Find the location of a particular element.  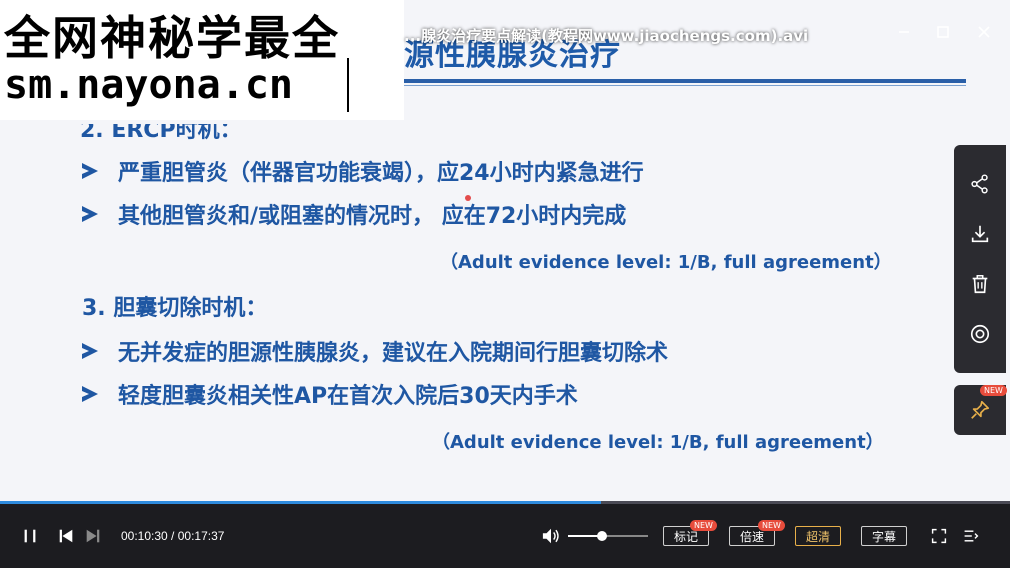

volume-slider-handle is located at coordinates (601, 536).